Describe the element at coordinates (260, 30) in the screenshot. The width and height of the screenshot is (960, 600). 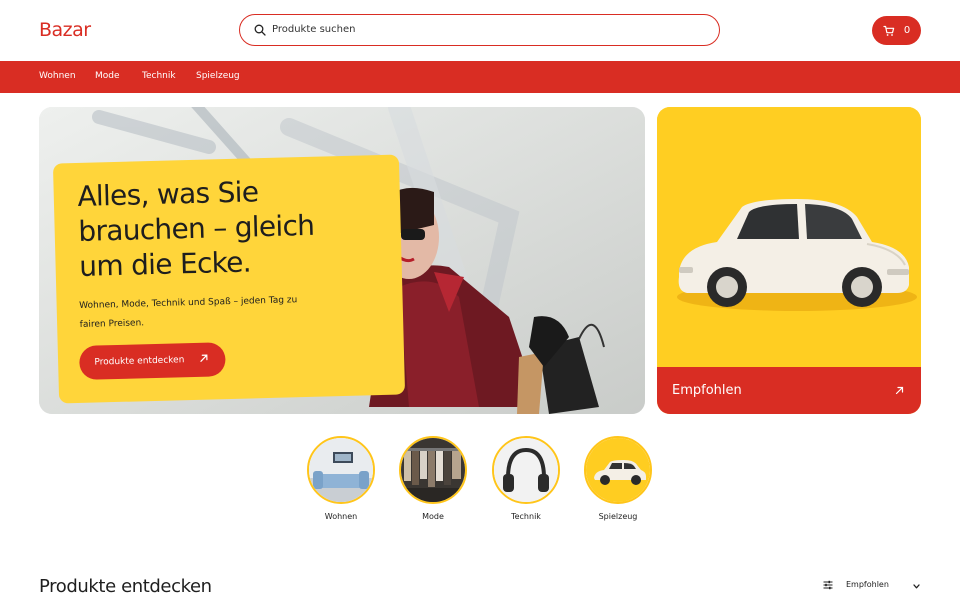
I see `search-icon` at that location.